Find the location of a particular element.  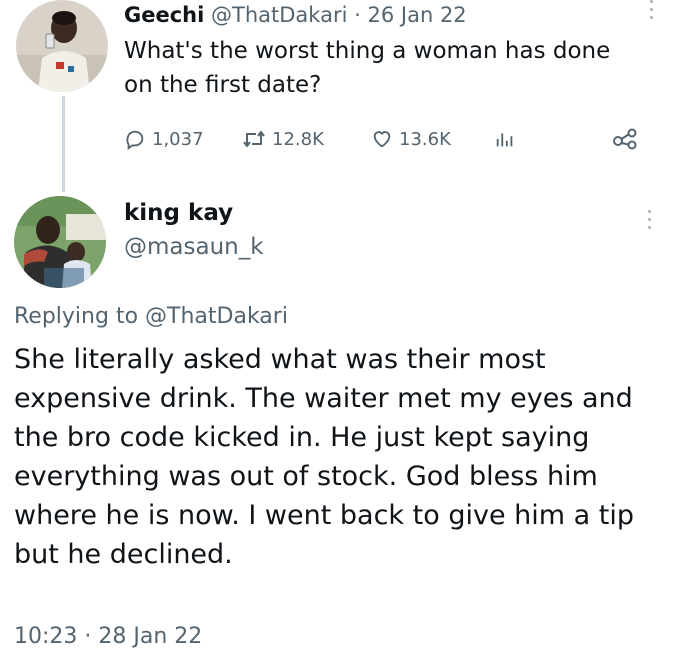

retweet-button: 12.8K is located at coordinates (283, 139).